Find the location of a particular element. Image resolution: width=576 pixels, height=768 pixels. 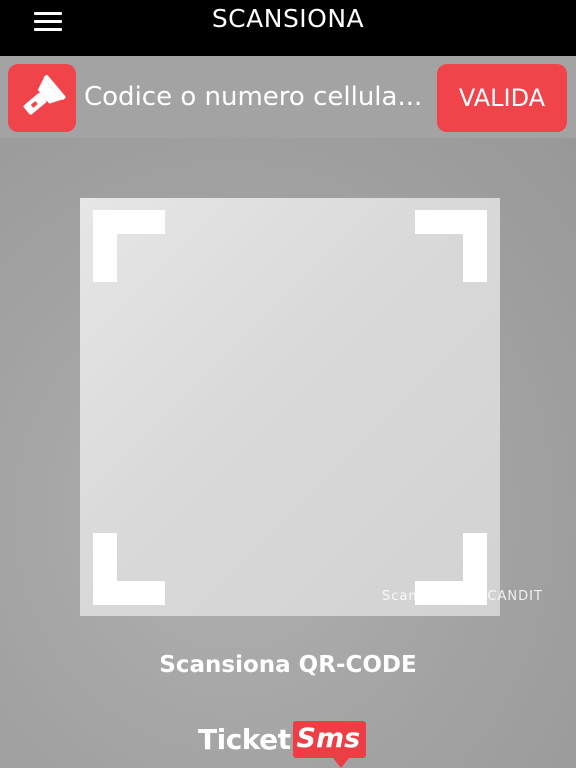

flashlight-icon is located at coordinates (44, 94).